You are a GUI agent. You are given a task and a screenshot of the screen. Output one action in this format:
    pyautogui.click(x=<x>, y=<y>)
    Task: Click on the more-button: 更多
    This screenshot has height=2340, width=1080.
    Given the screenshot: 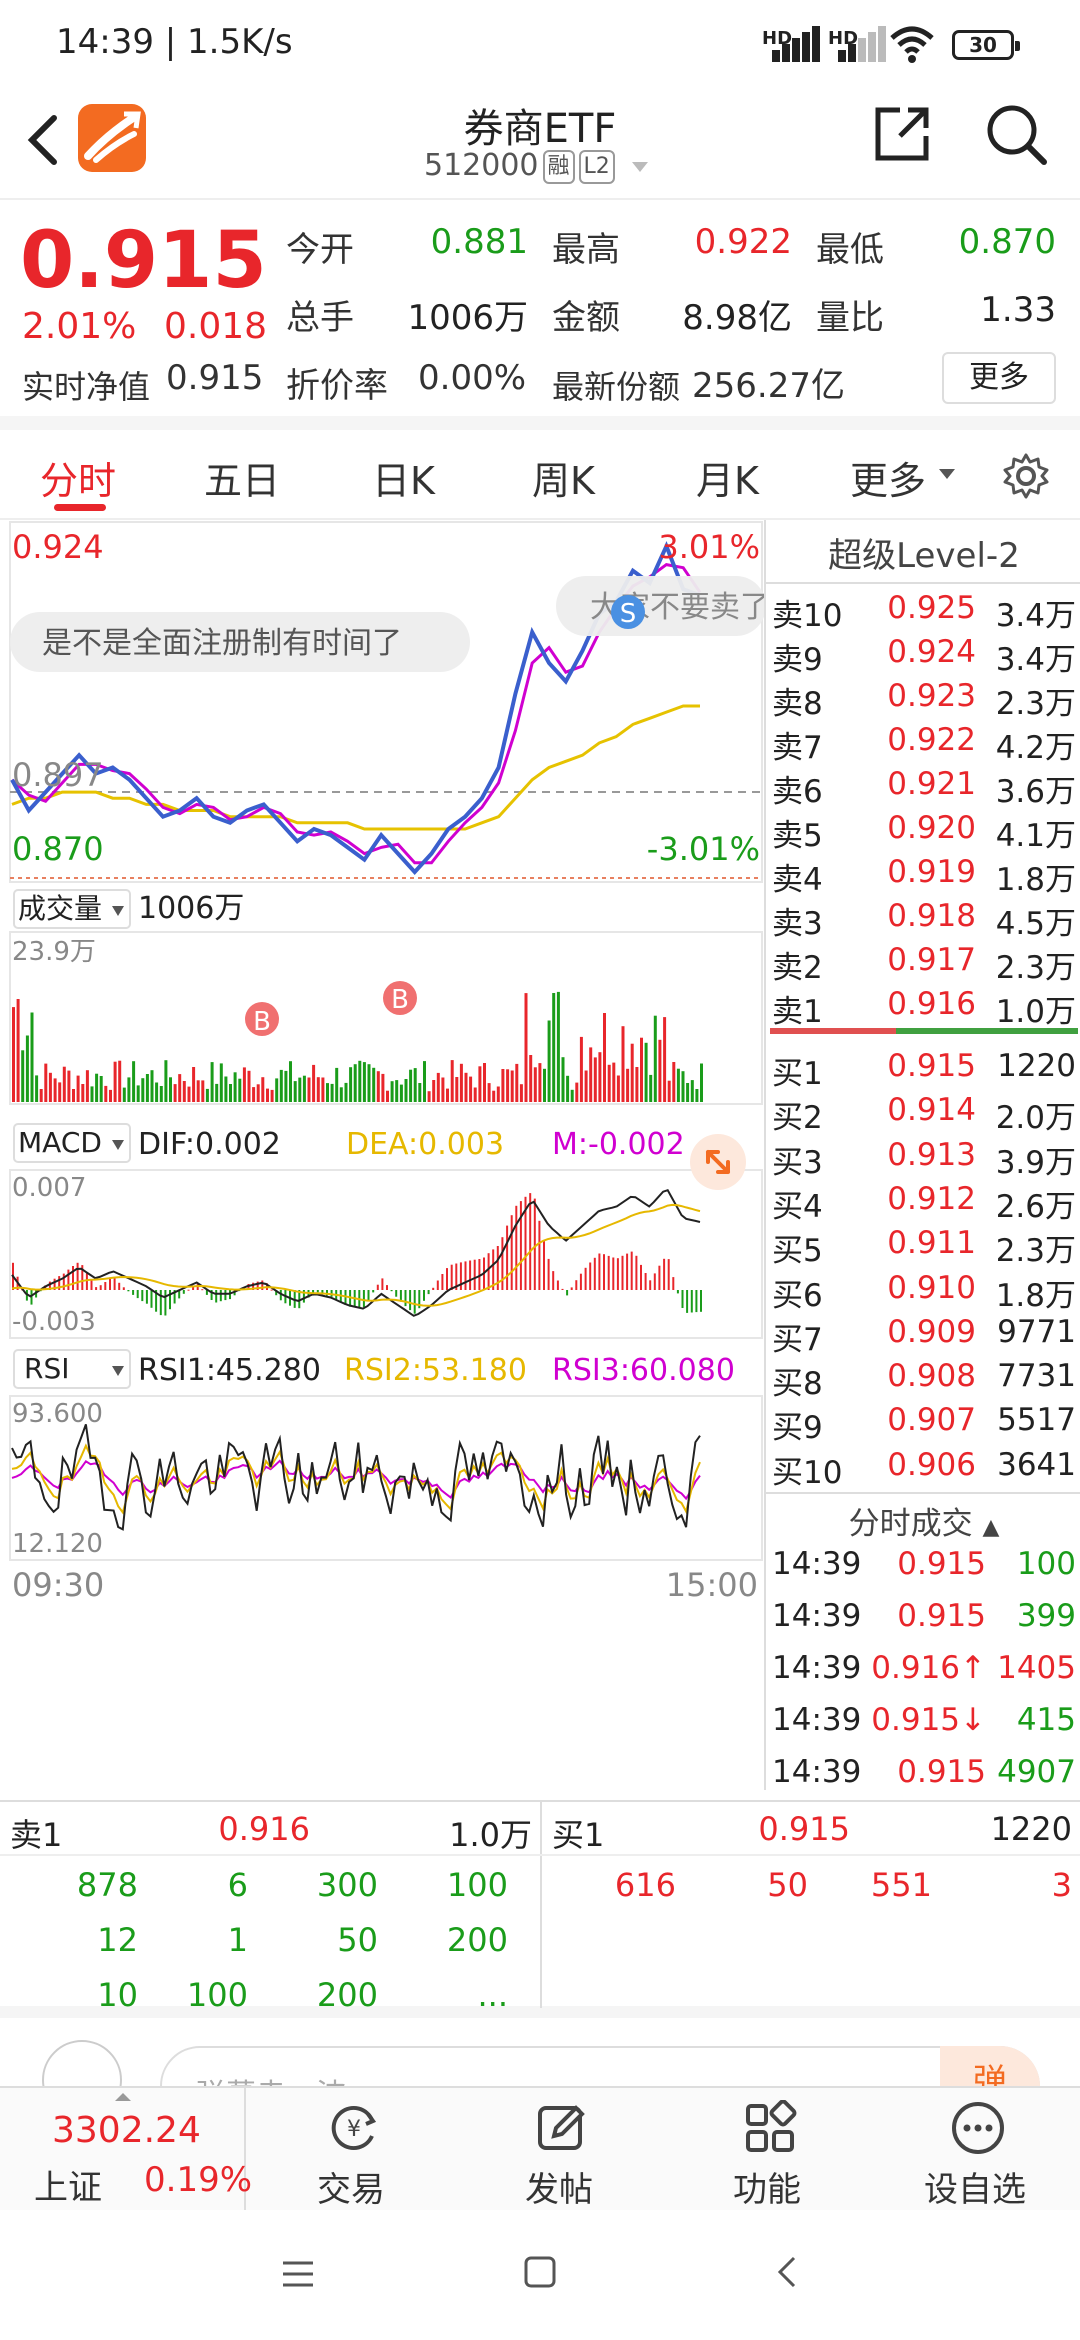 What is the action you would take?
    pyautogui.click(x=999, y=378)
    